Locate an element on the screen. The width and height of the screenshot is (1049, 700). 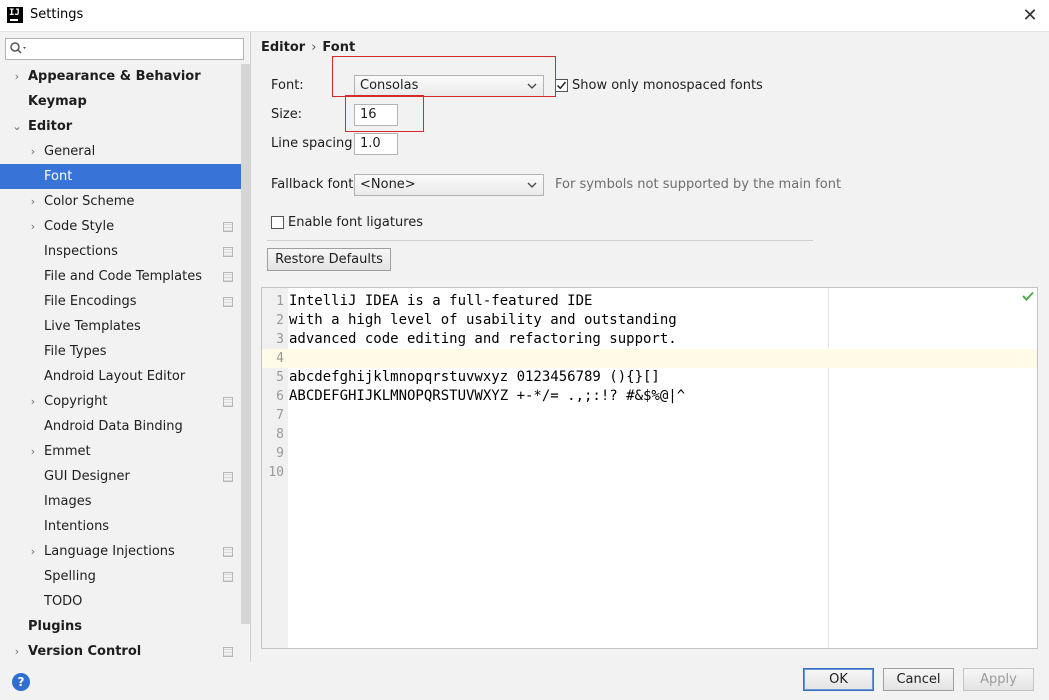
font-dropdown: Consolas is located at coordinates (449, 86).